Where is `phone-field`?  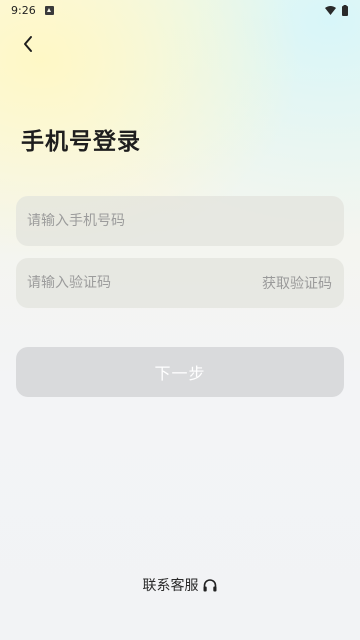 phone-field is located at coordinates (180, 221).